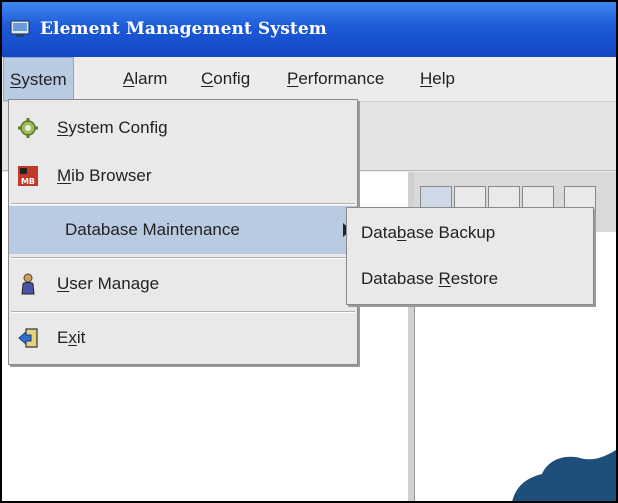  I want to click on exit-icon, so click(28, 338).